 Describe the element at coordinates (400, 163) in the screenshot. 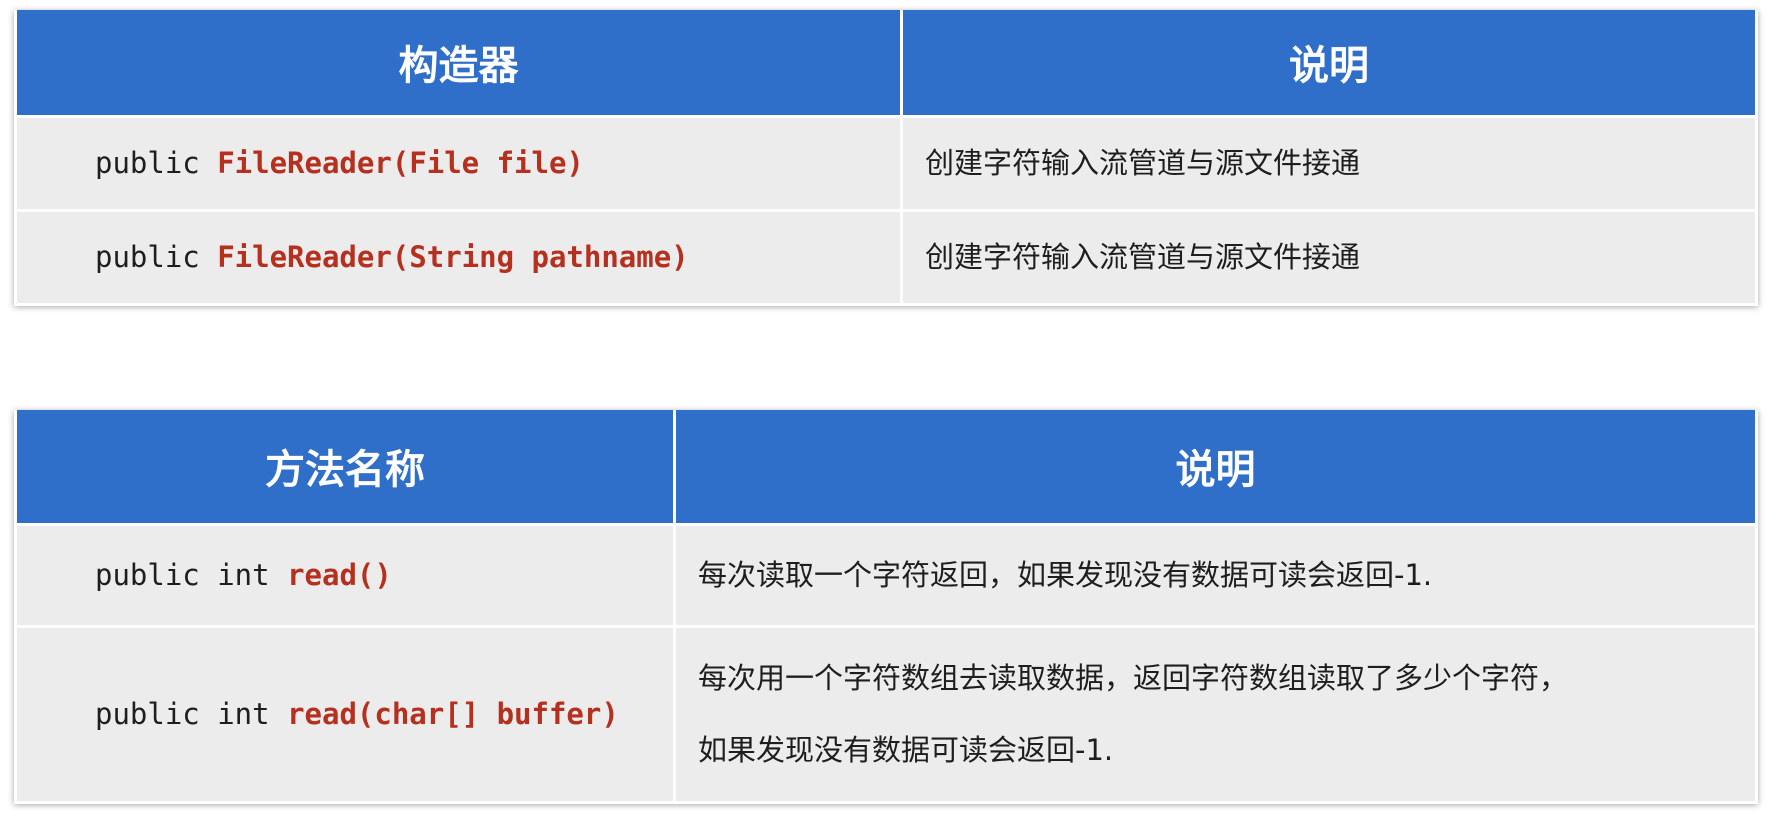

I see `constructor-name: FileReader(File file)` at that location.